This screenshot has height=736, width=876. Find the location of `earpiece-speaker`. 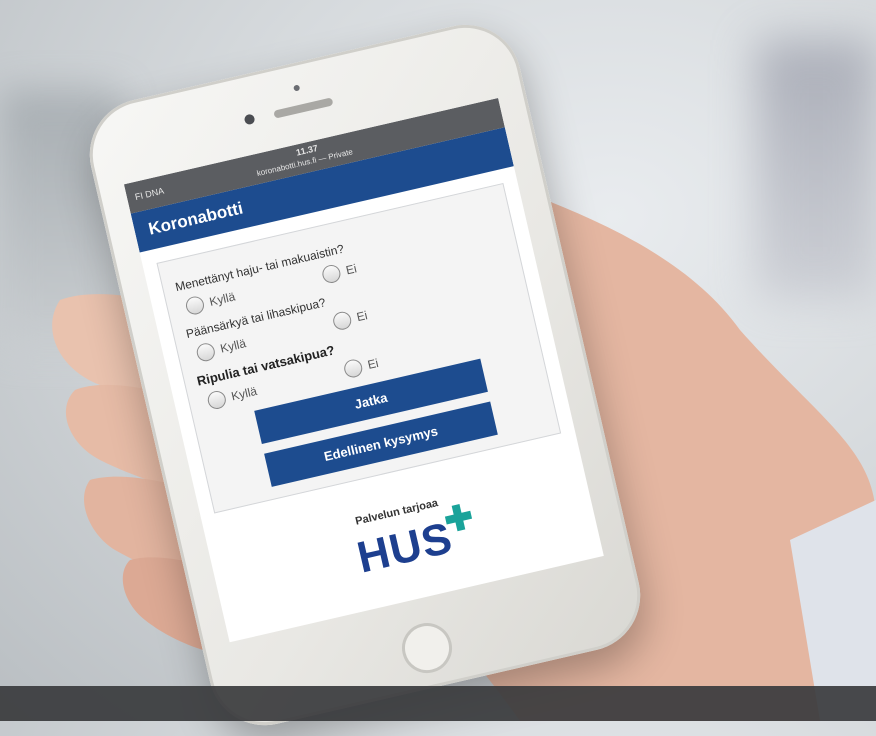

earpiece-speaker is located at coordinates (303, 108).